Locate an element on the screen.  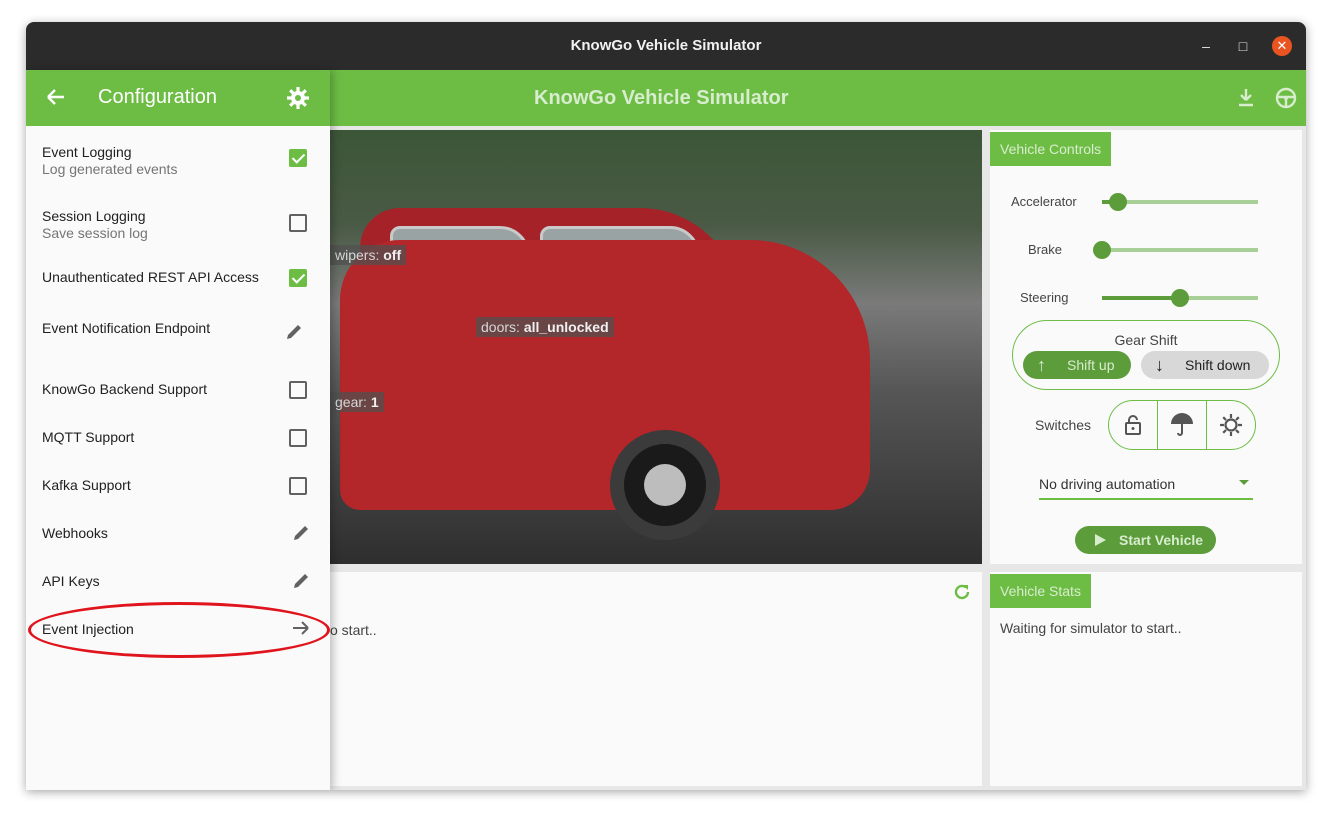
drawer-item-api-keys: API Keys is located at coordinates (178, 588).